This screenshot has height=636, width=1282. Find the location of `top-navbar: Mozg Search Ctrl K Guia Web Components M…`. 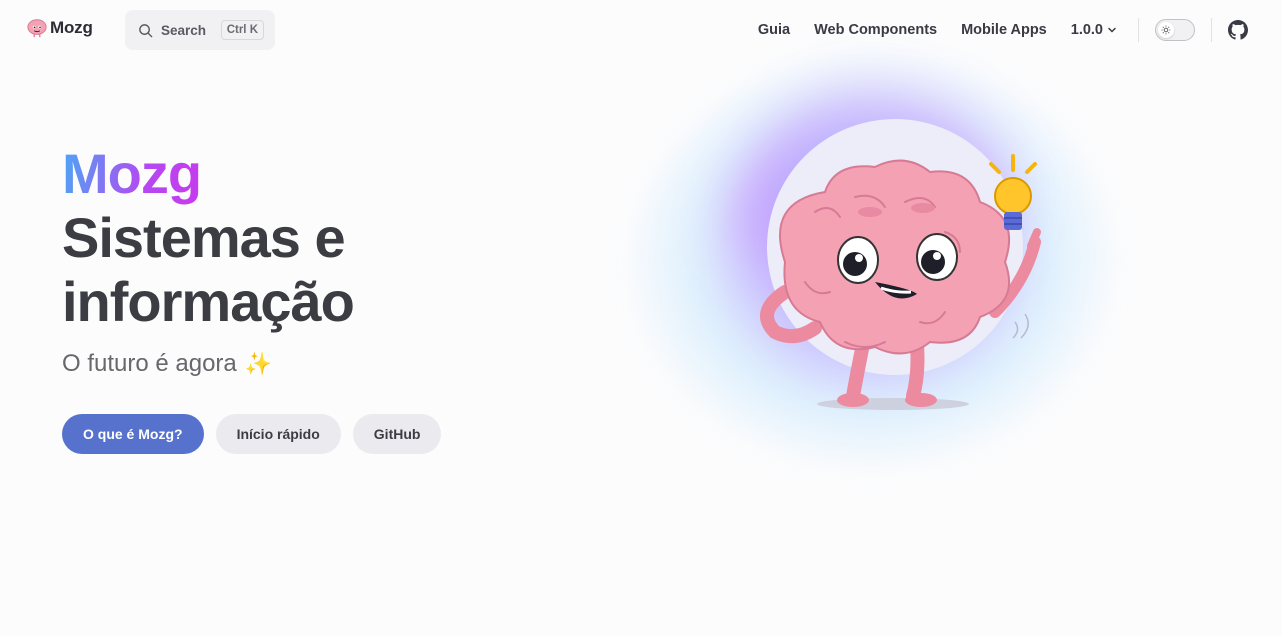

top-navbar: Mozg Search Ctrl K Guia Web Components M… is located at coordinates (641, 30).